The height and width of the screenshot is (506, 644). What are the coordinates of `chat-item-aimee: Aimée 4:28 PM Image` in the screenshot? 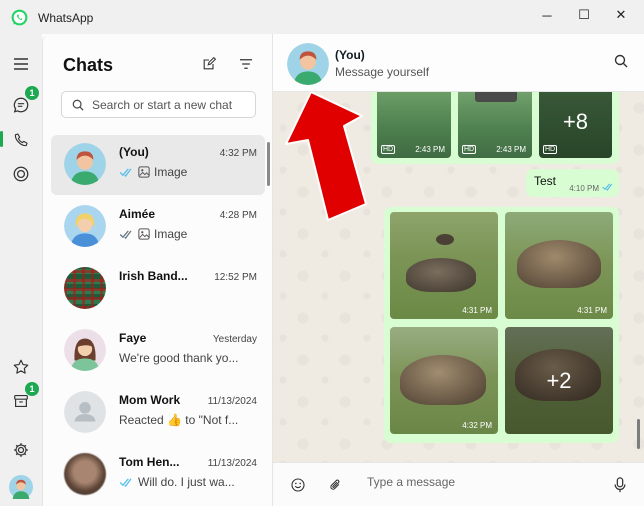 It's located at (158, 227).